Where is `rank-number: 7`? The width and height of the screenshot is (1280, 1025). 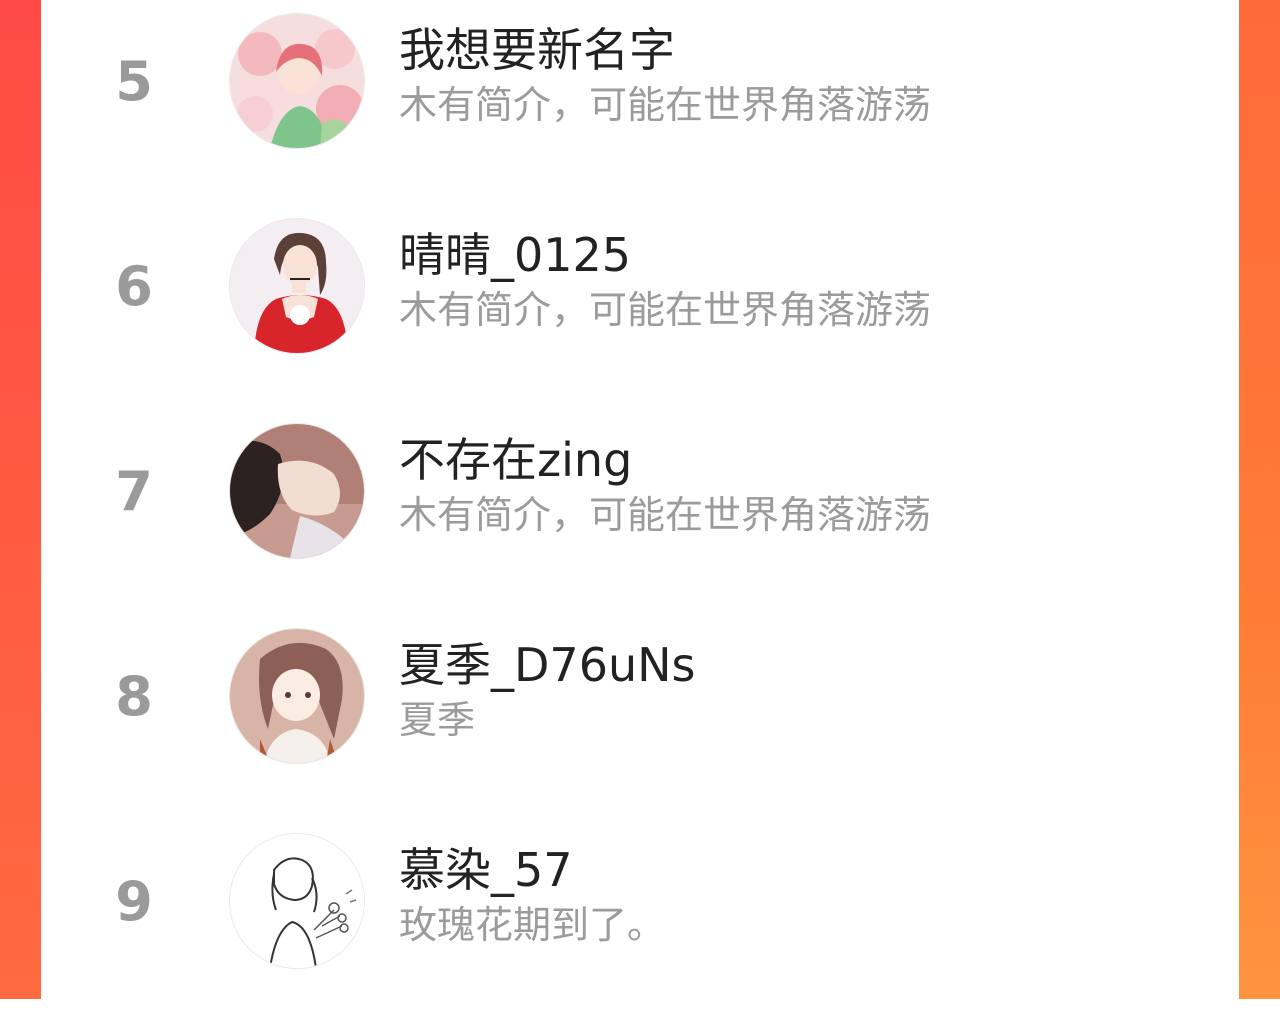 rank-number: 7 is located at coordinates (134, 491).